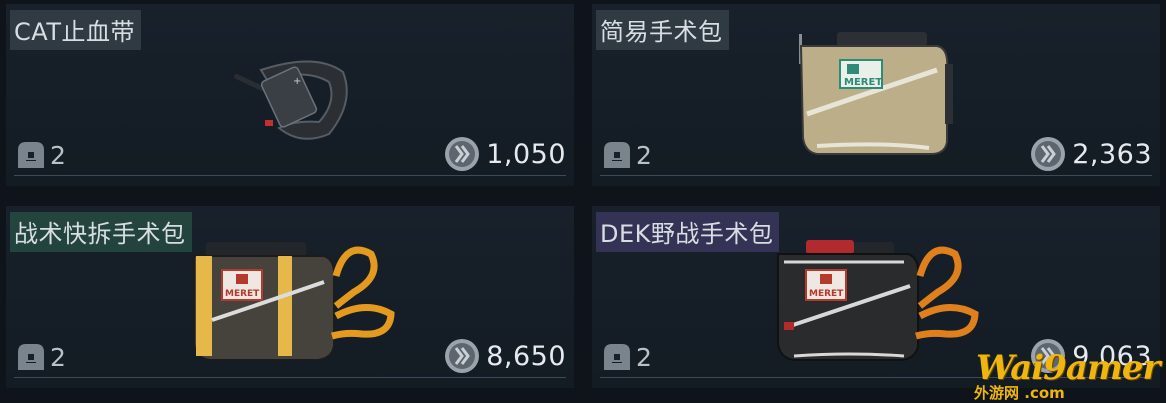 This screenshot has width=1166, height=403. Describe the element at coordinates (526, 356) in the screenshot. I see `price-value: 8,650` at that location.